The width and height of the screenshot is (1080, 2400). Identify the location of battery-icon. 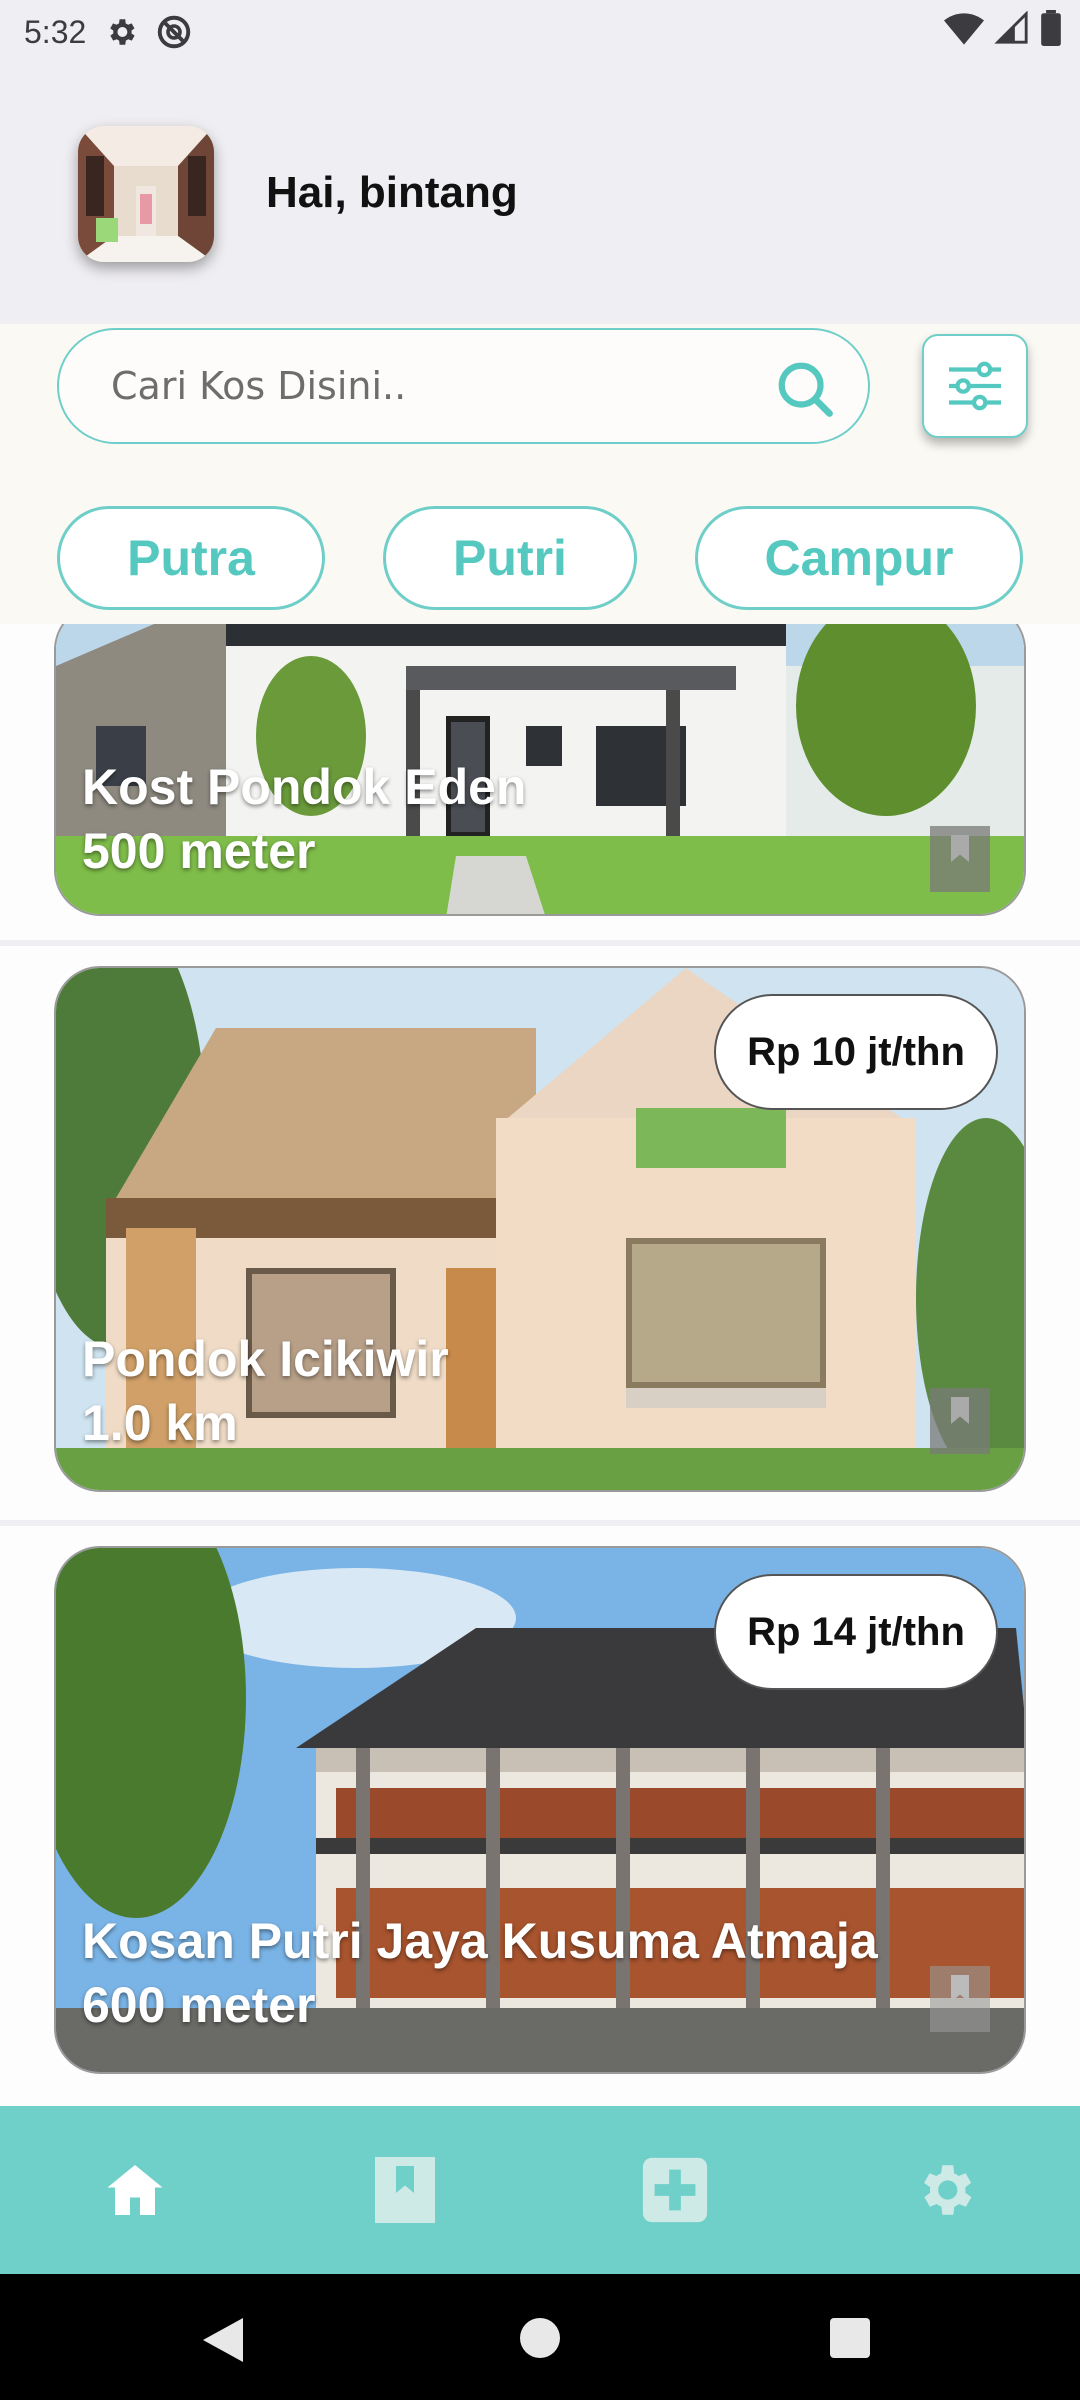
(1051, 28).